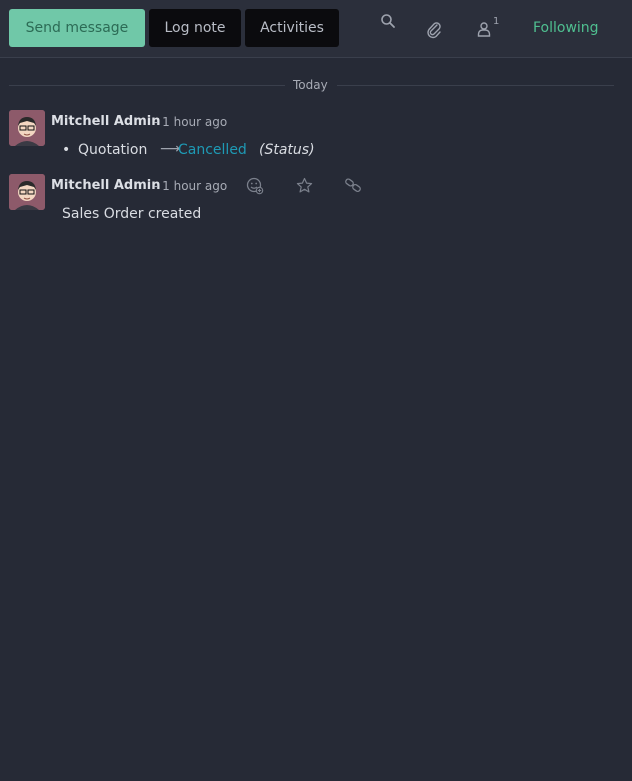  Describe the element at coordinates (77, 28) in the screenshot. I see `send-message-button: Send message` at that location.